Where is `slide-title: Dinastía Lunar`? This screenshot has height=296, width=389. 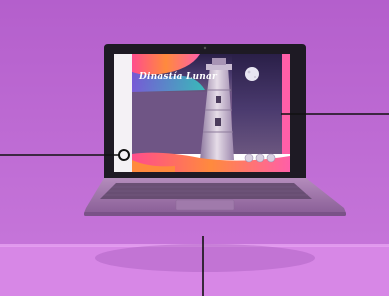
slide-title: Dinastía Lunar is located at coordinates (178, 77).